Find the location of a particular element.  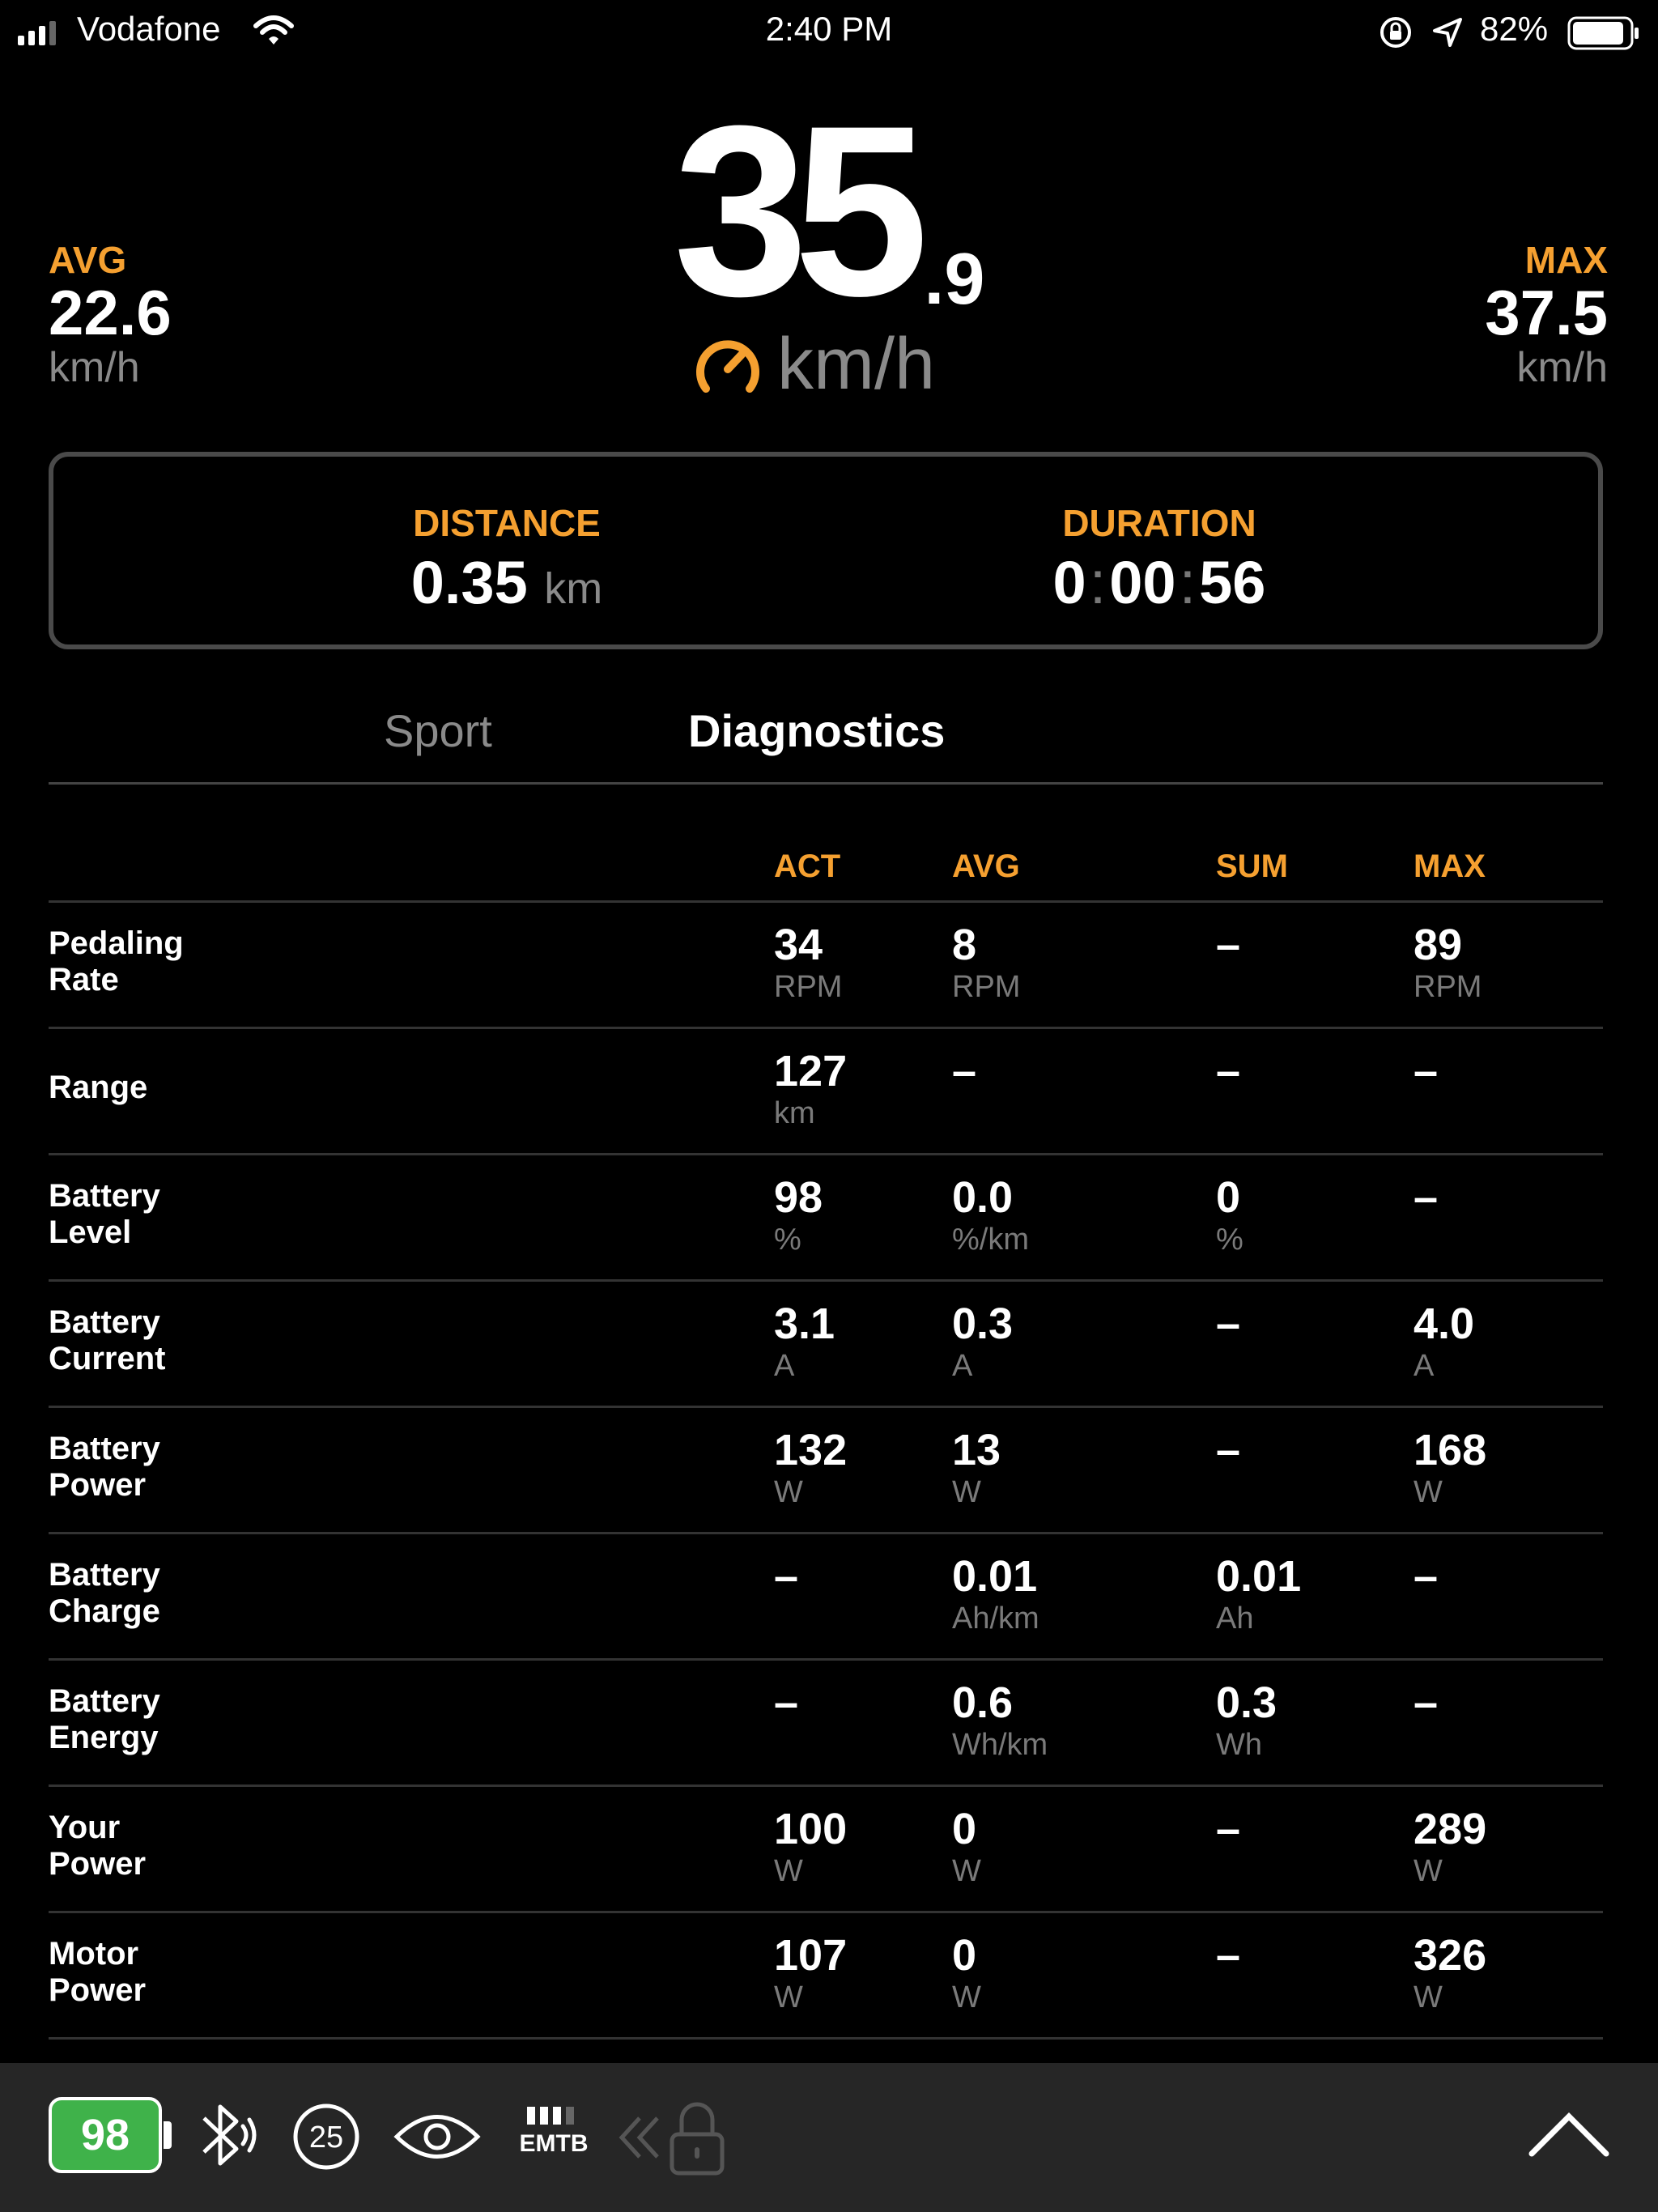

table-row: Motor Power 107 W 0 W –326 W is located at coordinates (826, 1977).